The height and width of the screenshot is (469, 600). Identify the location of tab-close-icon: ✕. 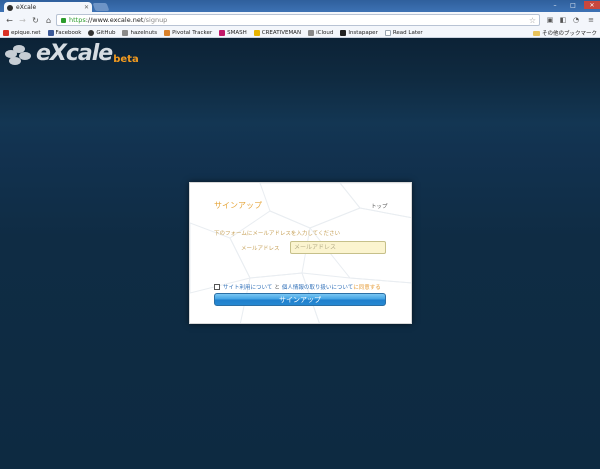
(86, 7).